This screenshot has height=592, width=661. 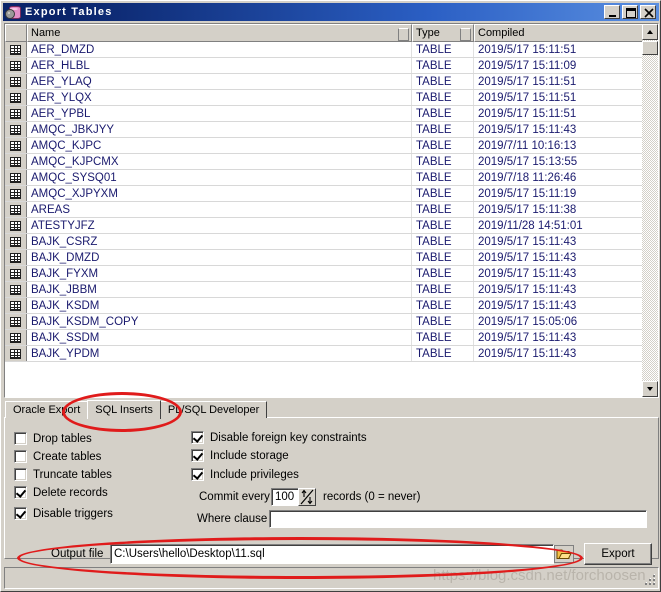 I want to click on table-row: BAJK_KSDM TABLE 2019/5/17 15:11:43, so click(x=331, y=306).